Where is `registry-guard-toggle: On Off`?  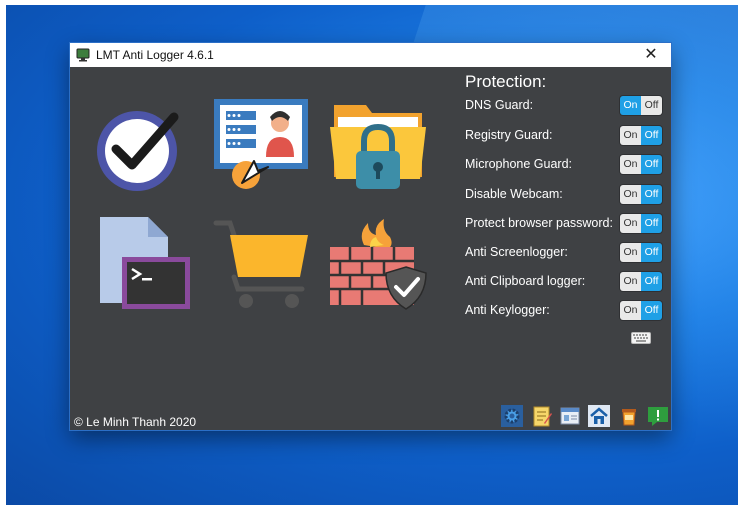 registry-guard-toggle: On Off is located at coordinates (641, 135).